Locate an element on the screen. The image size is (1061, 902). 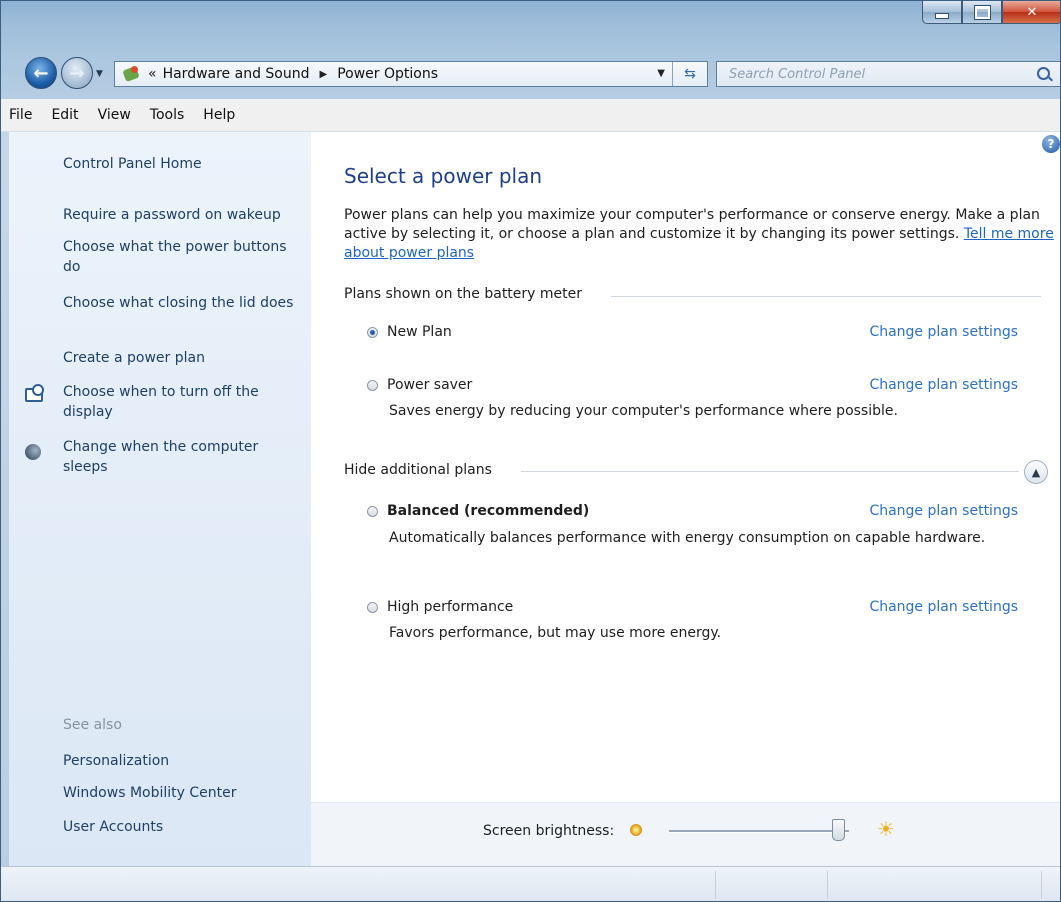
plan-name: High performance is located at coordinates (450, 607).